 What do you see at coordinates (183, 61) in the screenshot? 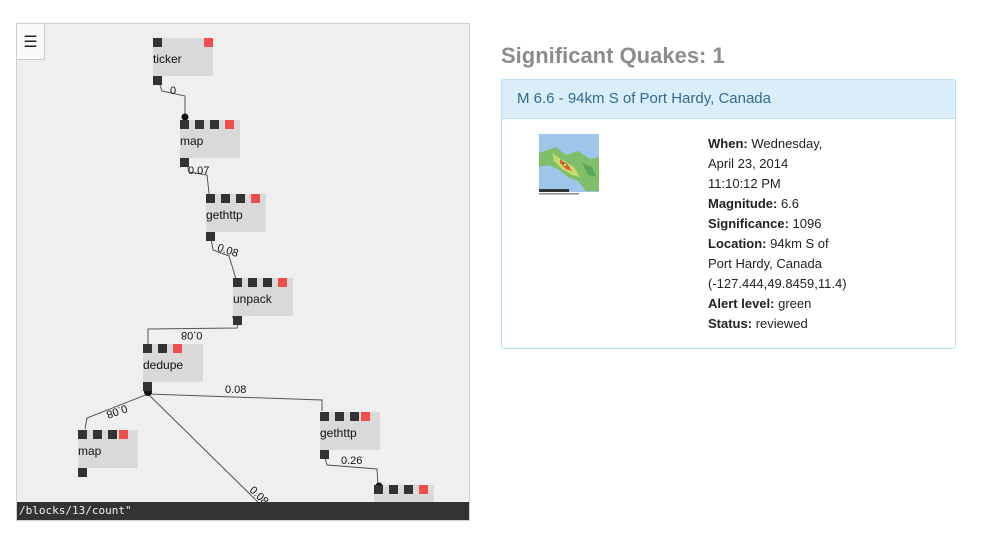
I see `block-ticker: ticker` at bounding box center [183, 61].